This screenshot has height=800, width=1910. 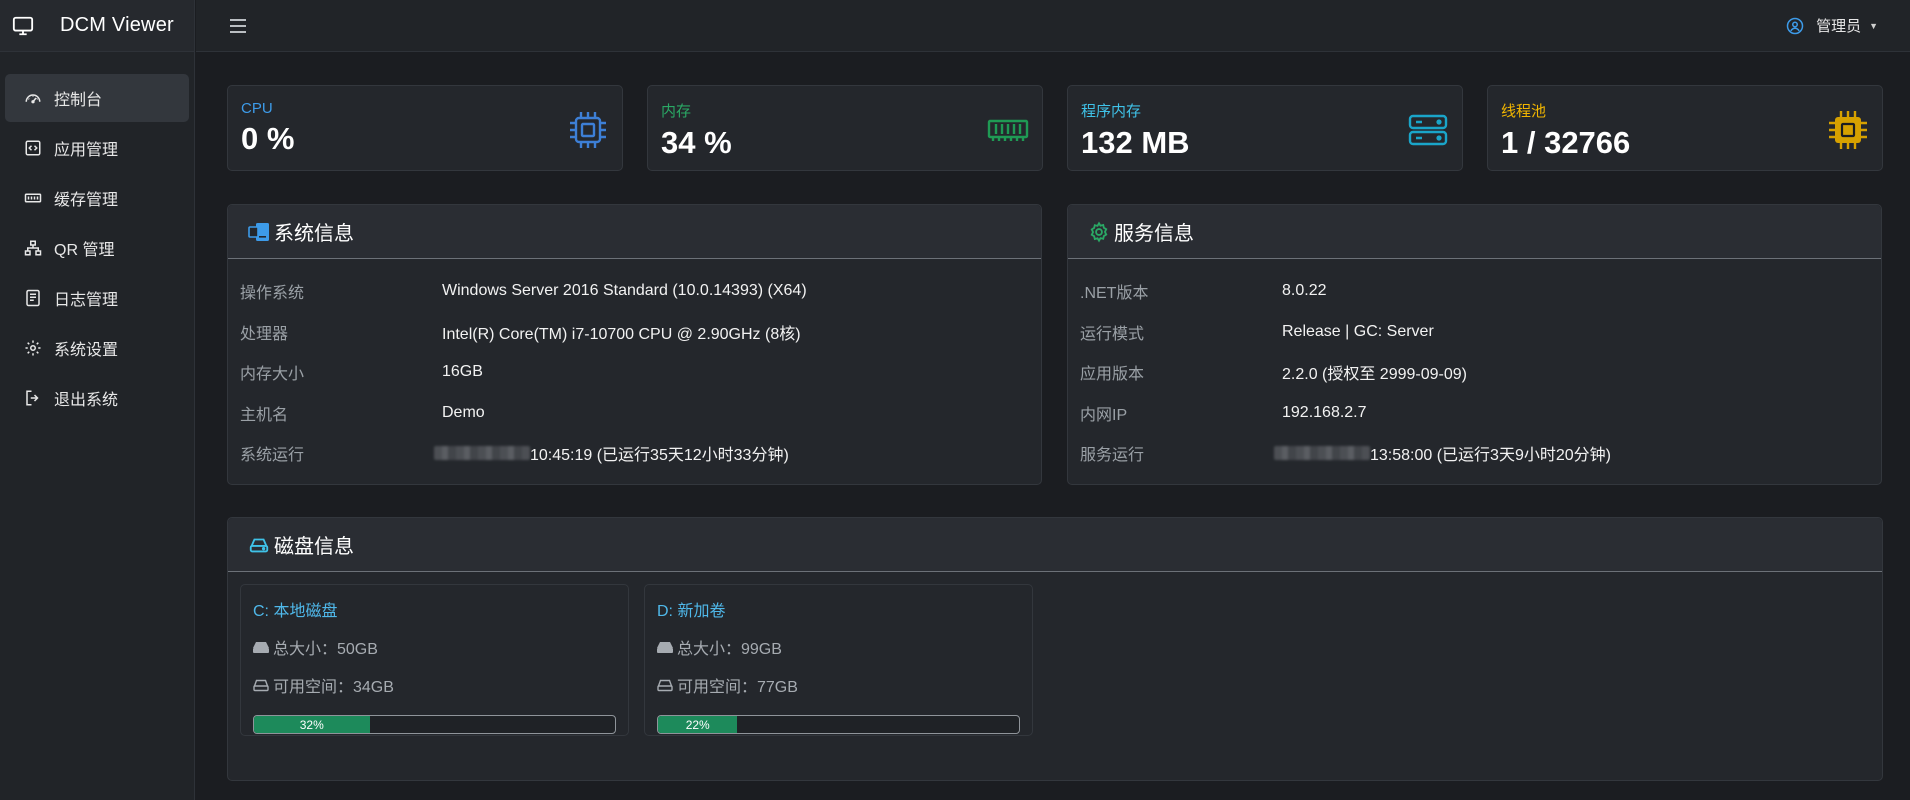 I want to click on stat-value: 1 / 32766, so click(x=1566, y=142).